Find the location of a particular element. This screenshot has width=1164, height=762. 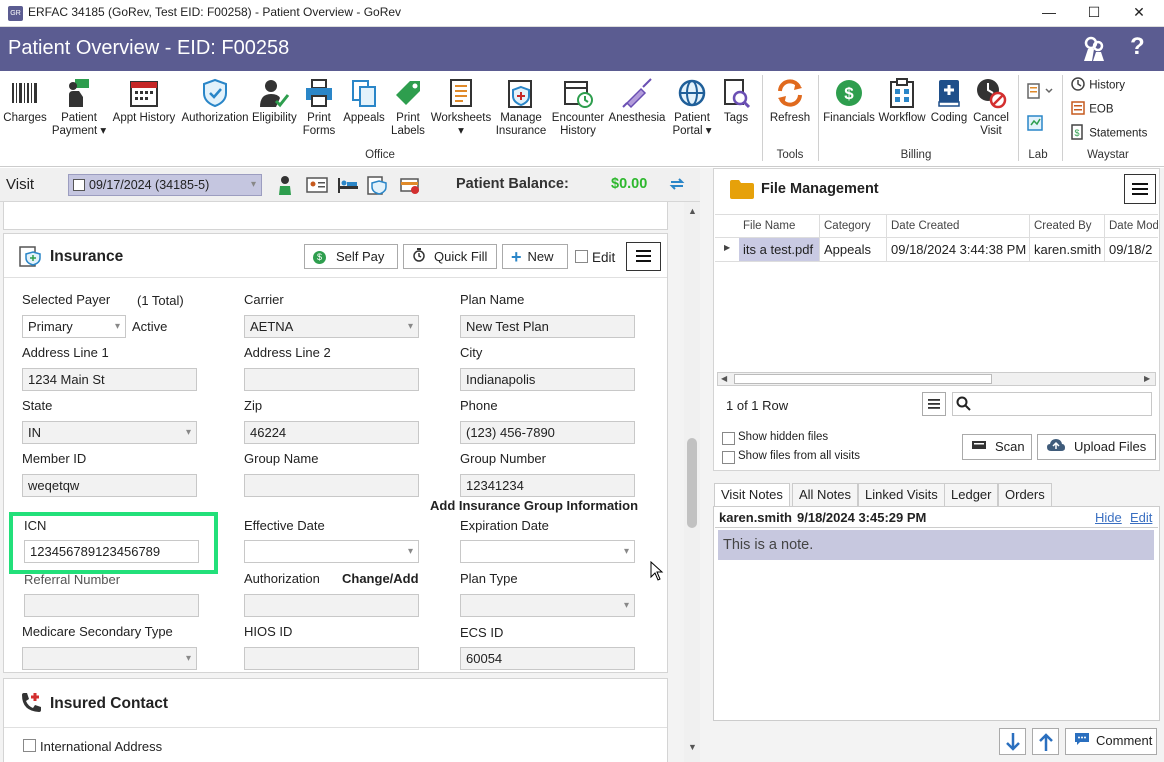

zip-field: 46224 is located at coordinates (331, 432).